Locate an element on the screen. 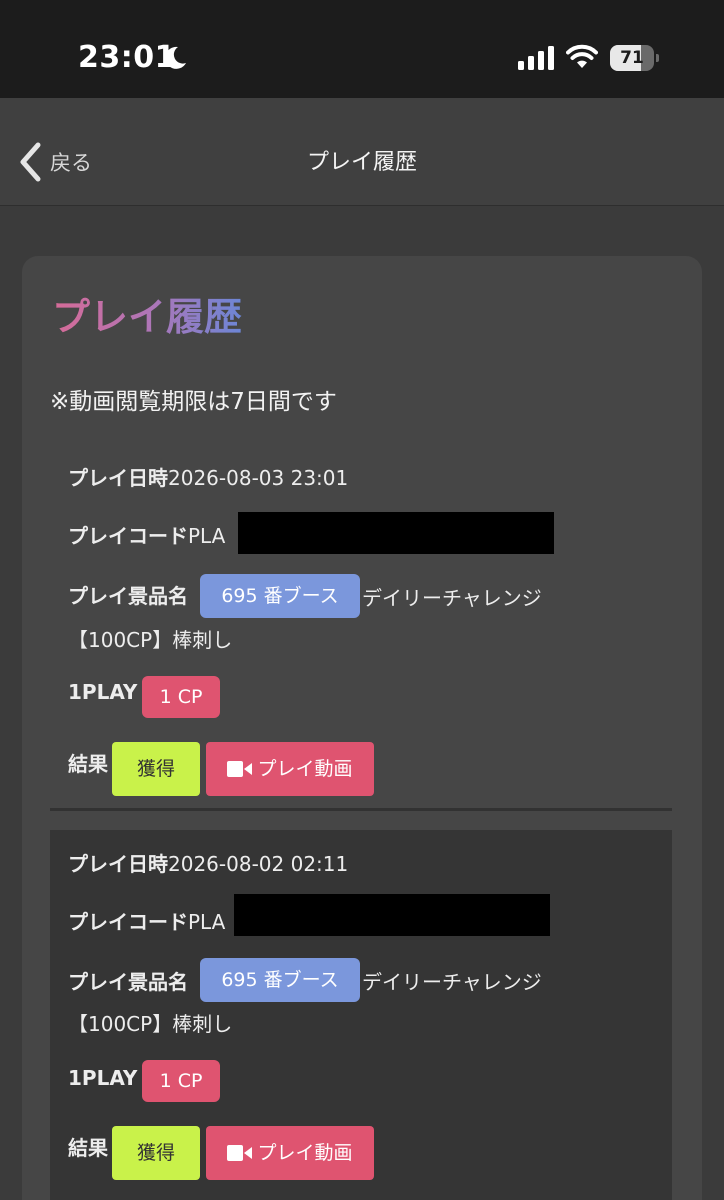  nav-title: プレイ履歴 is located at coordinates (361, 162).